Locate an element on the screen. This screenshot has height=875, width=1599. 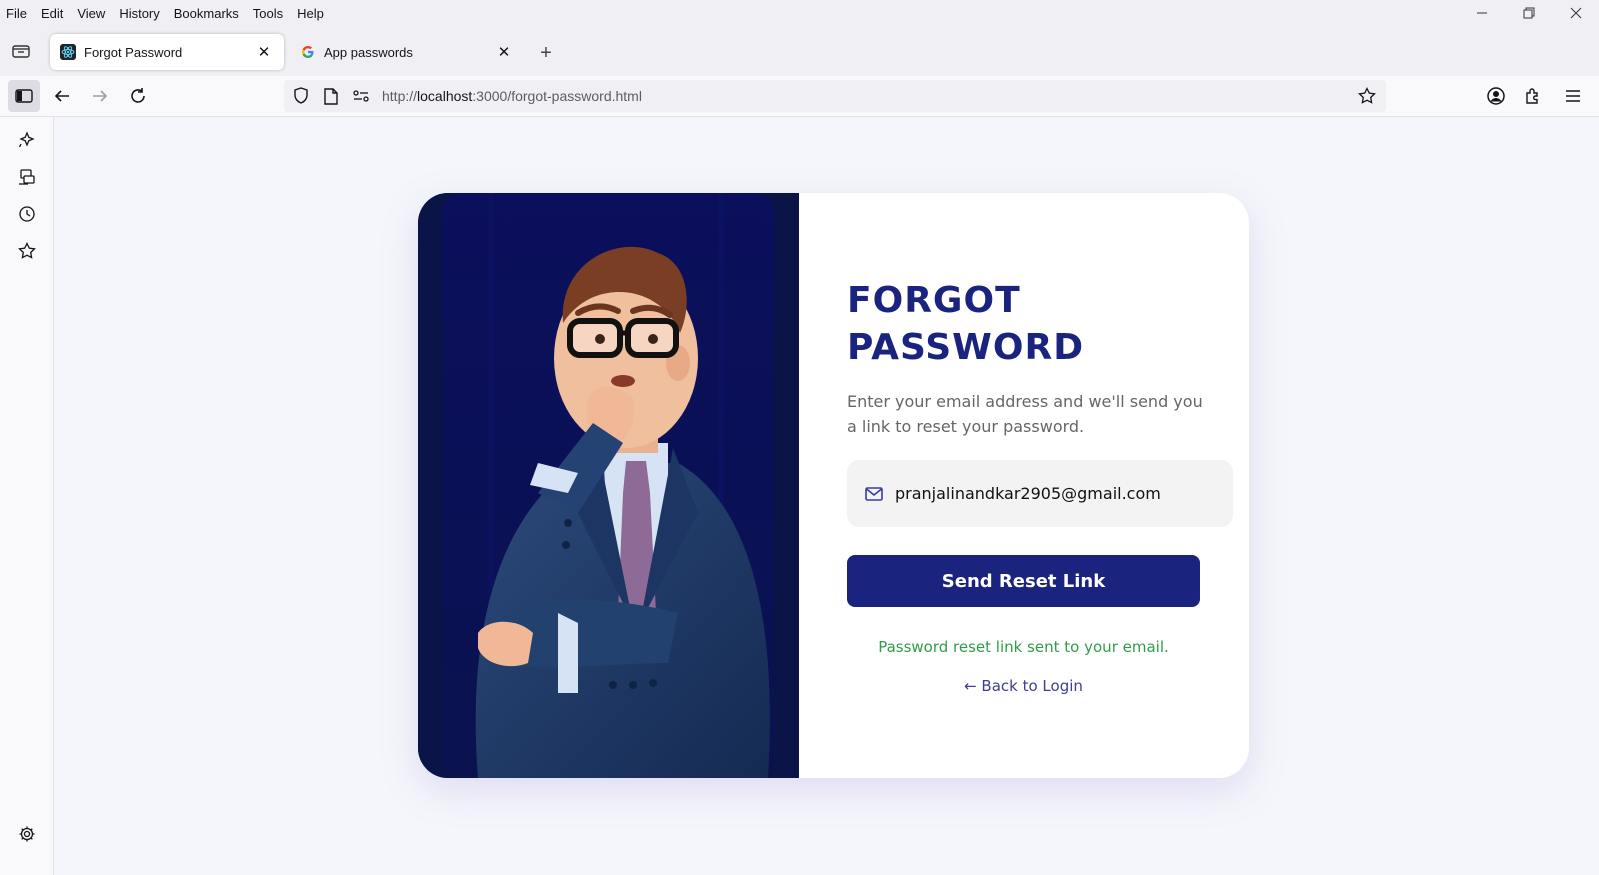
sparkle-icon is located at coordinates (26, 139).